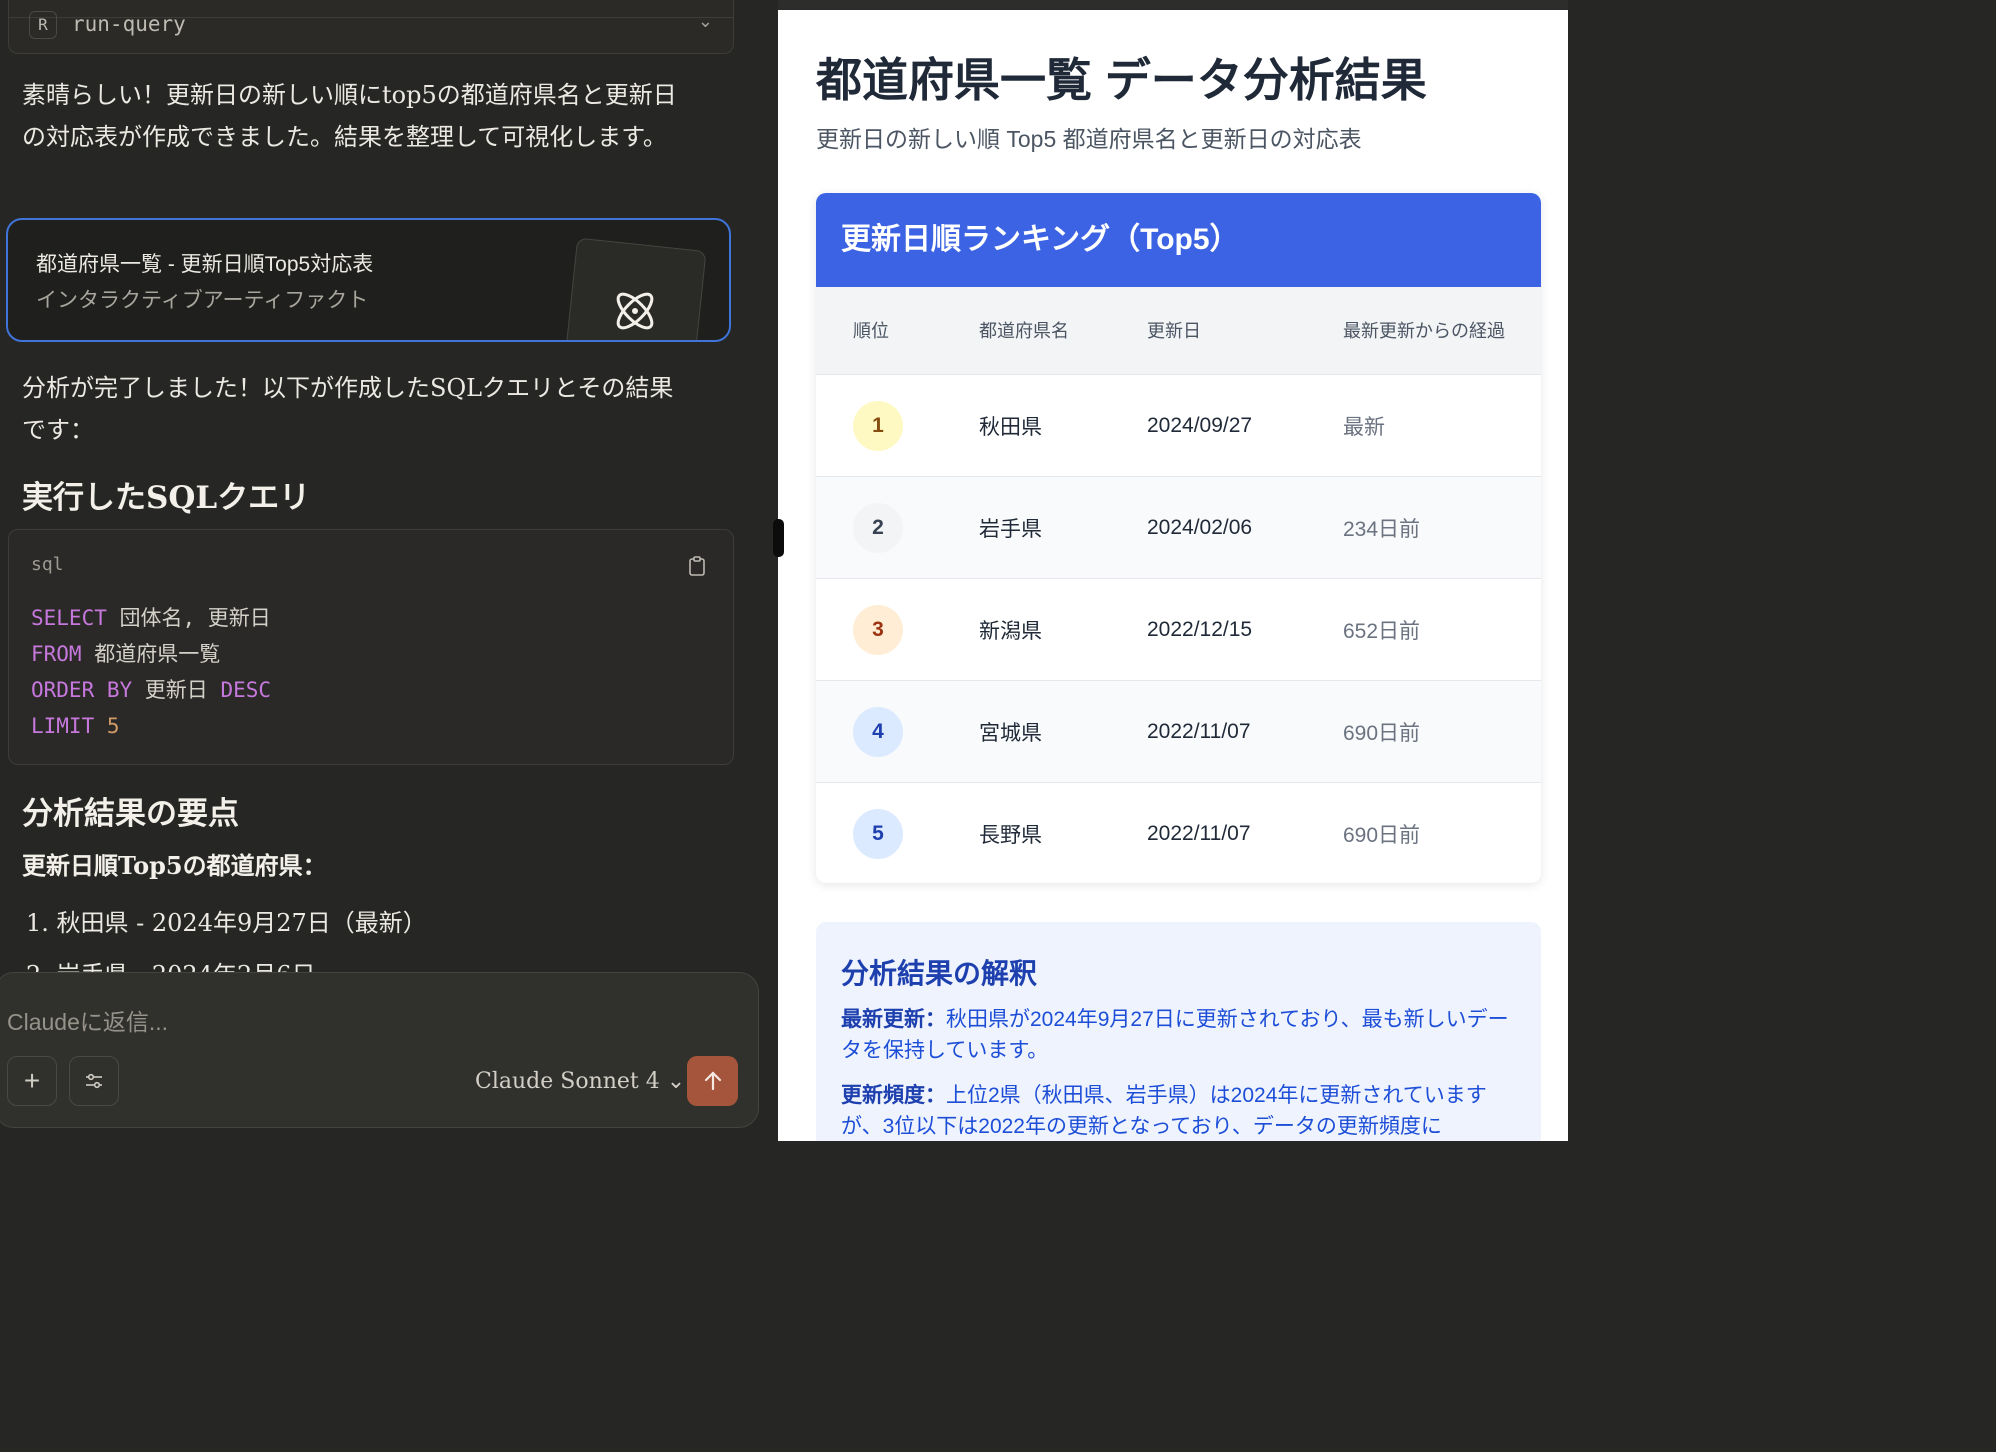 The height and width of the screenshot is (1452, 1996). What do you see at coordinates (202, 300) in the screenshot?
I see `artifact-subtitle: インタラクティブアーティファクト` at bounding box center [202, 300].